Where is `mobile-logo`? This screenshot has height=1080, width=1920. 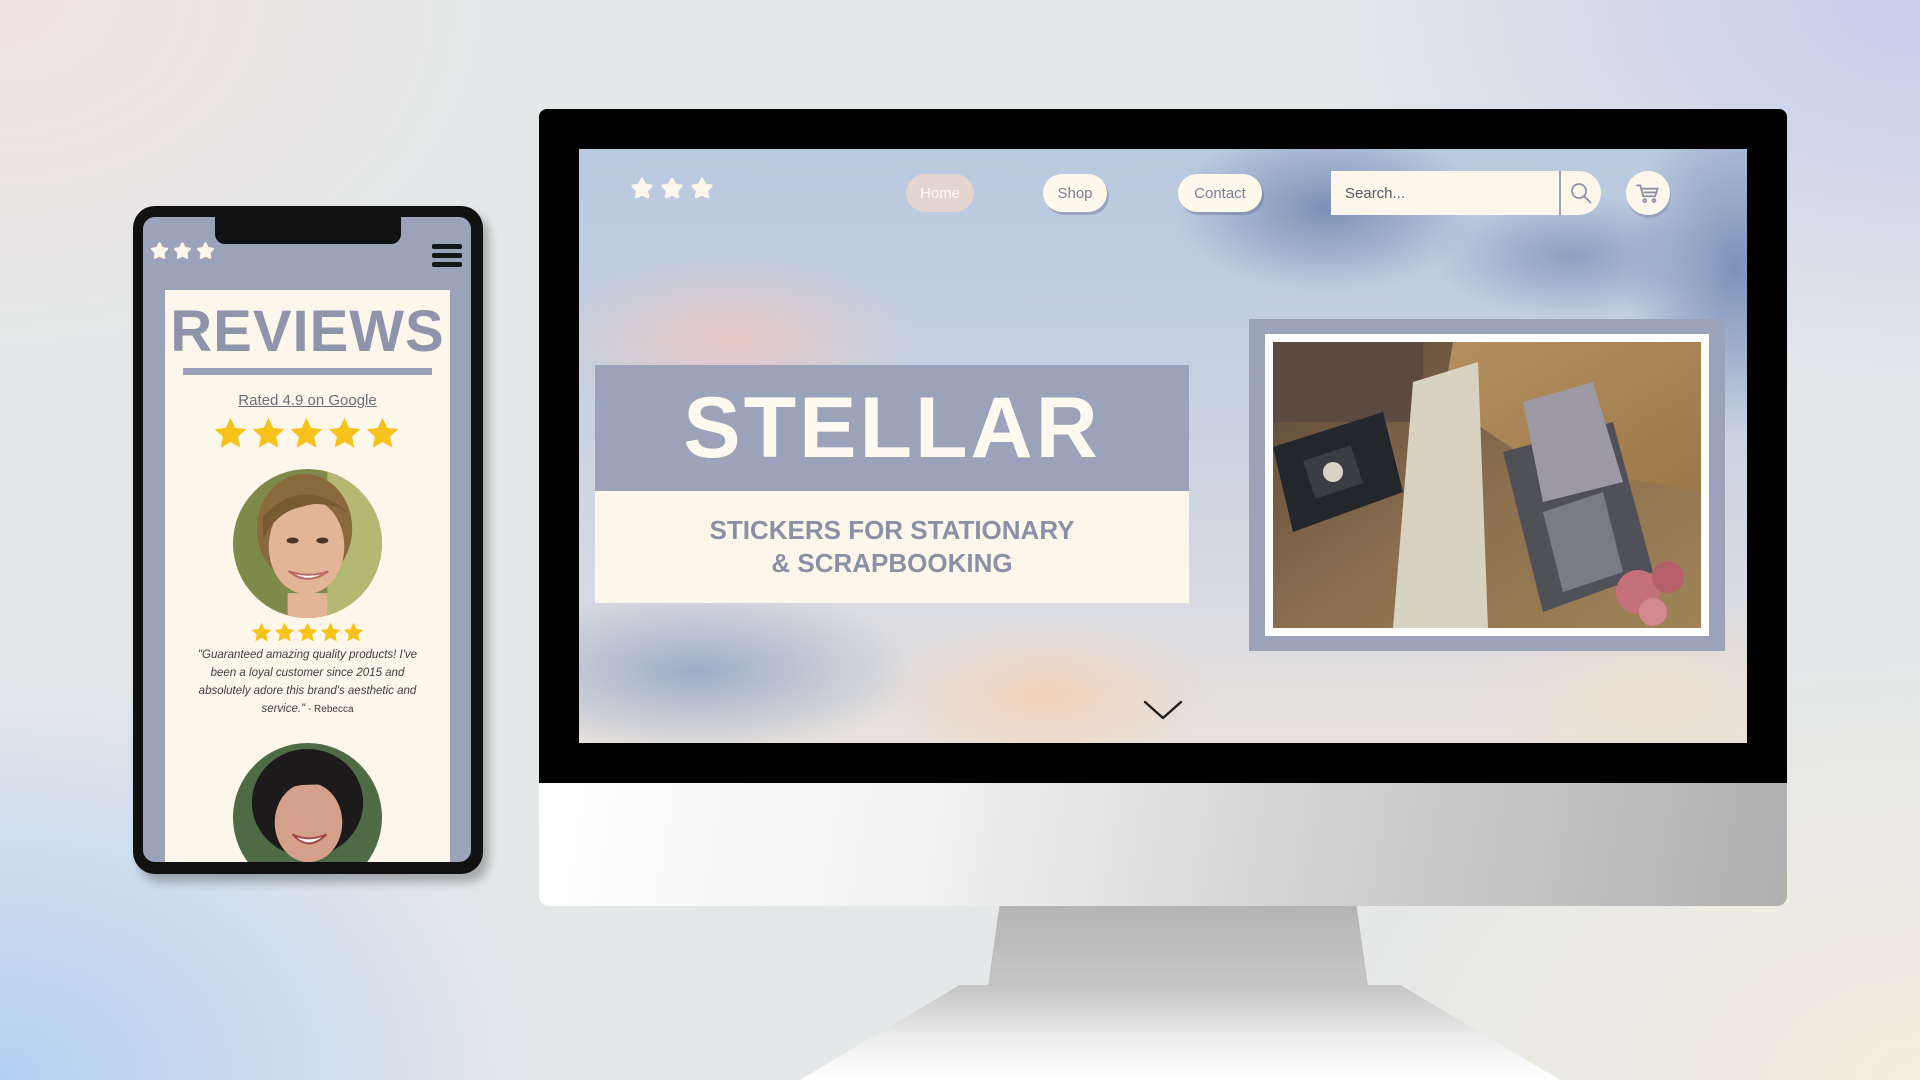 mobile-logo is located at coordinates (182, 250).